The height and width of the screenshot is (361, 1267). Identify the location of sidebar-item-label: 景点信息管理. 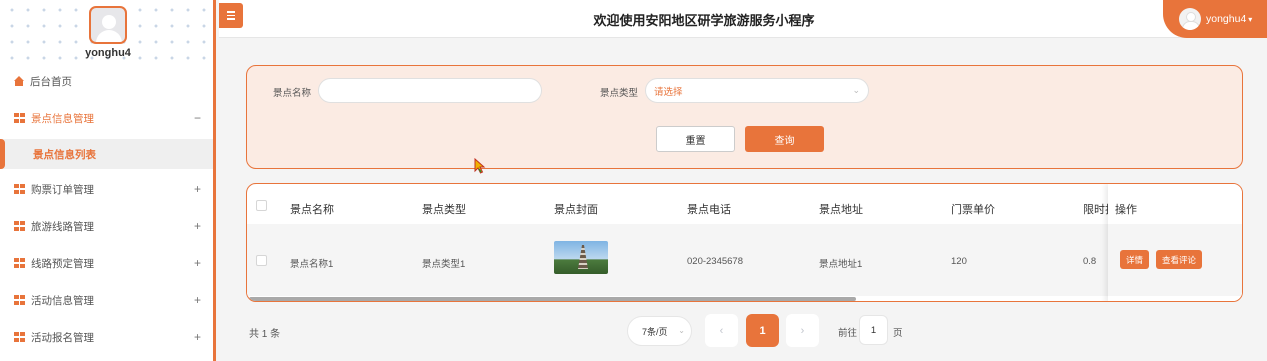
(62, 118).